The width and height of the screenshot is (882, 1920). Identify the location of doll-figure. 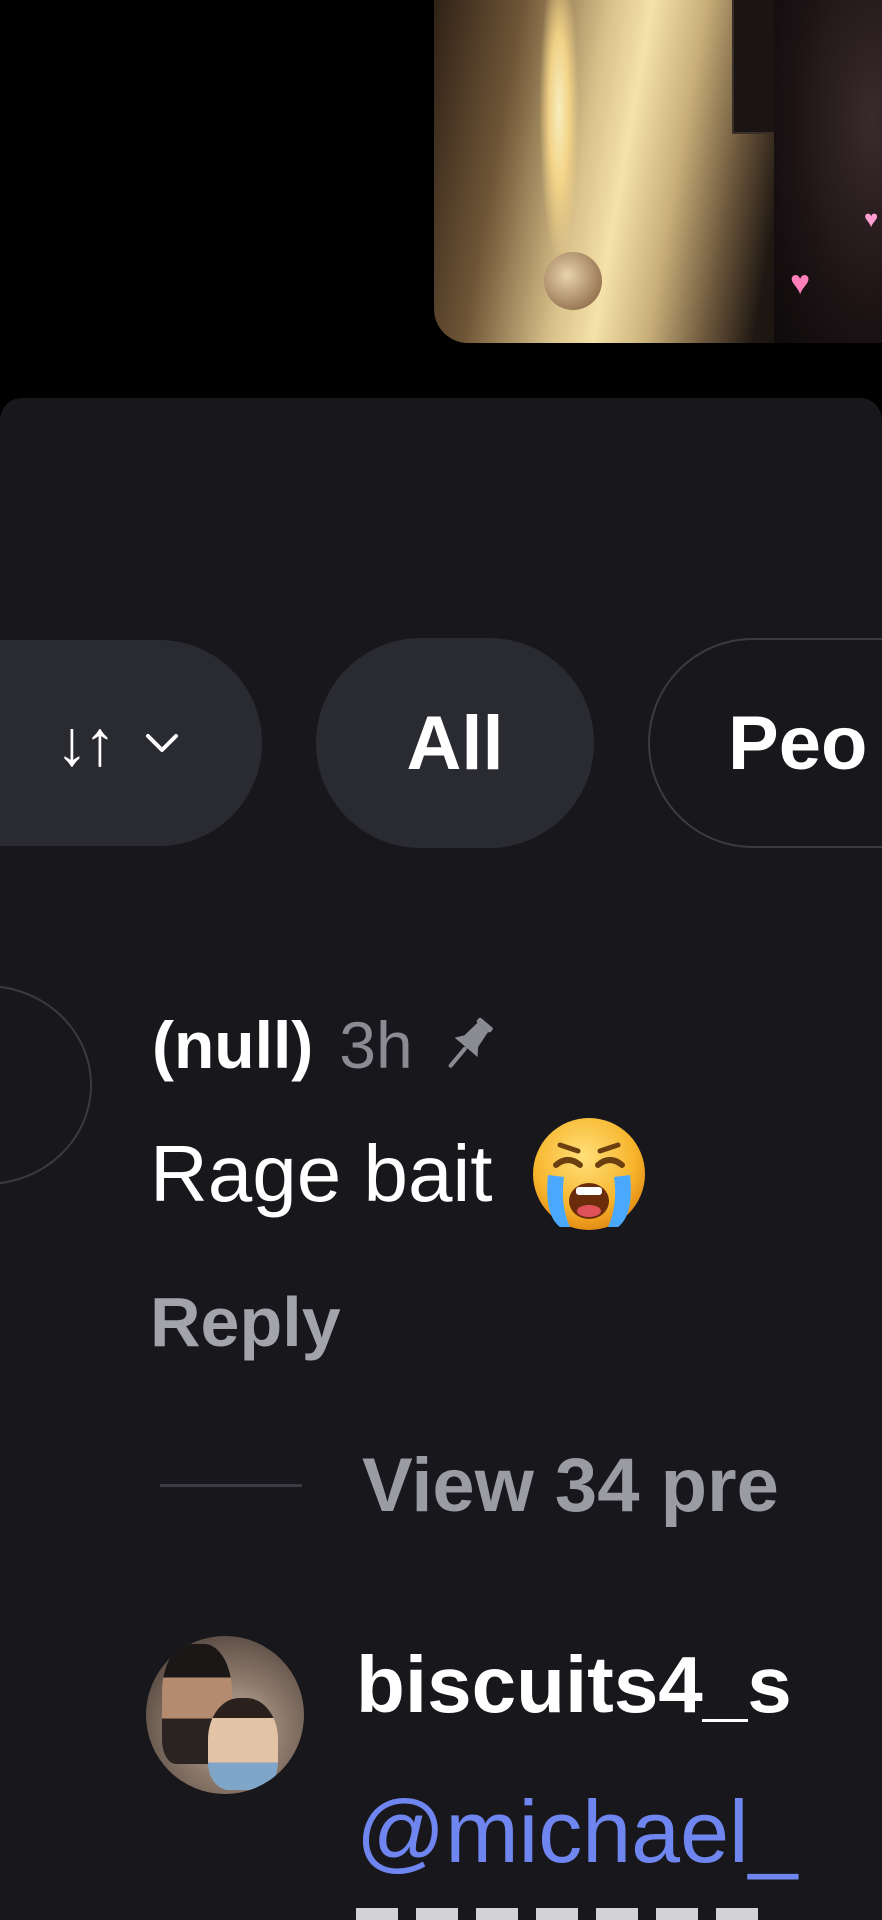
(573, 281).